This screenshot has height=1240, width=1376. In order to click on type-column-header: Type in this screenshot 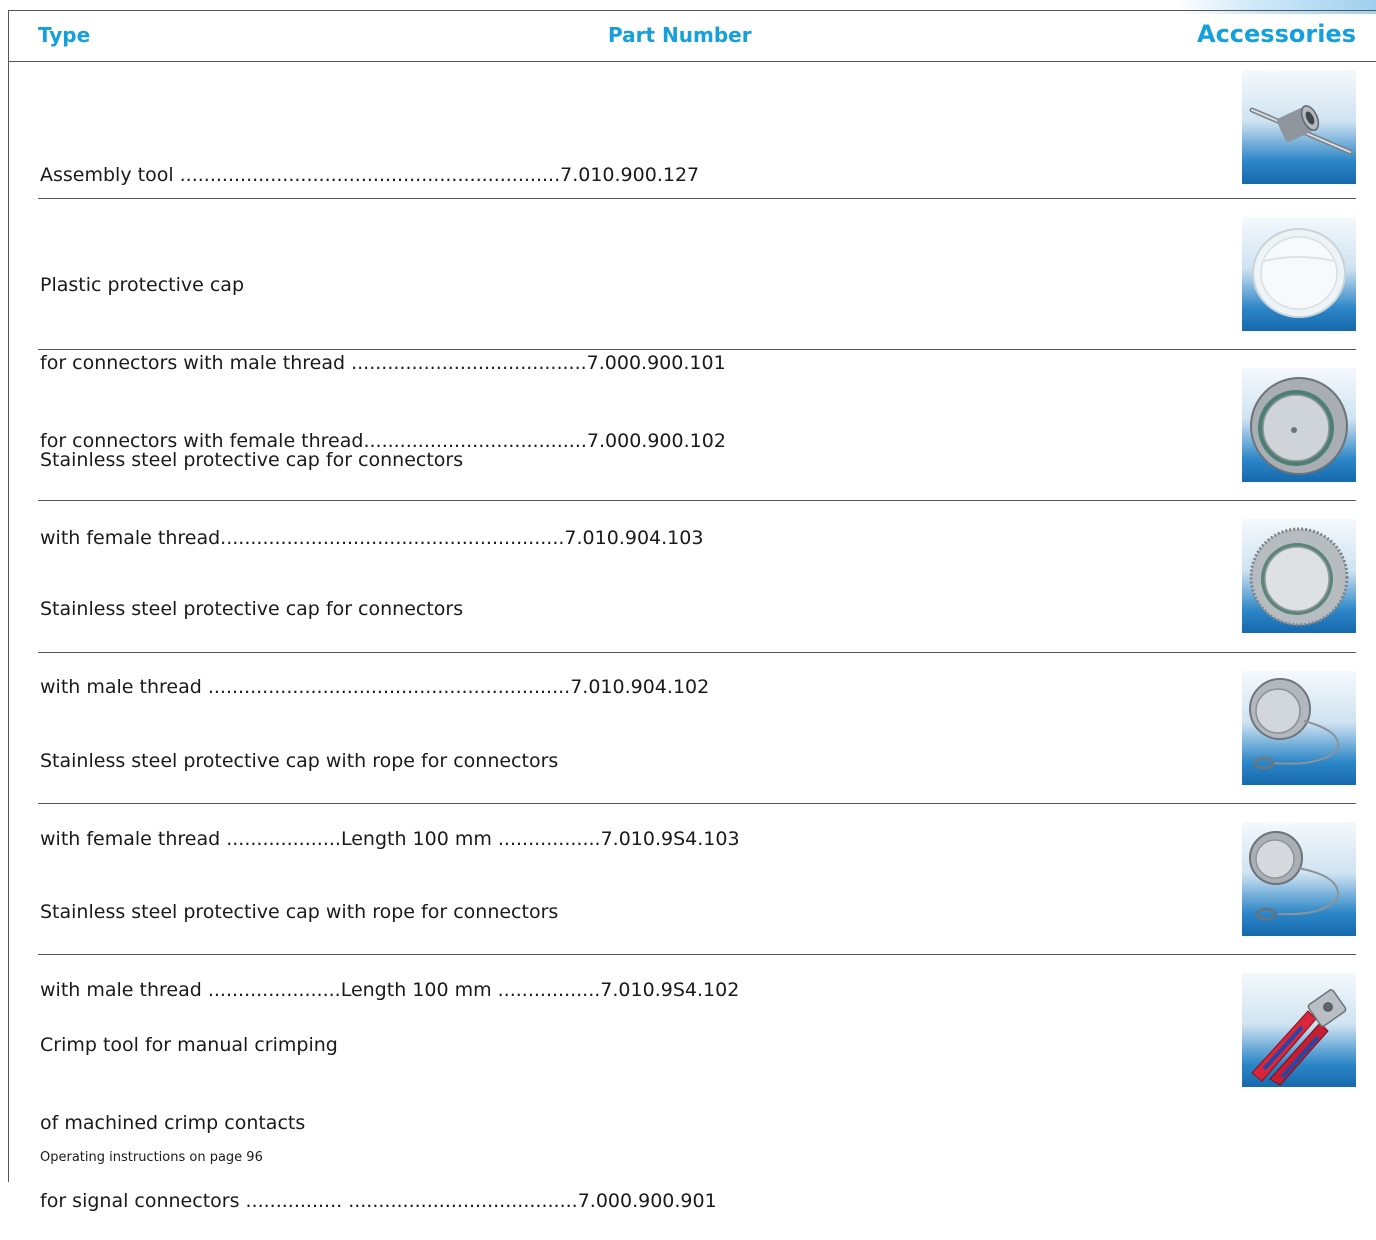, I will do `click(64, 35)`.